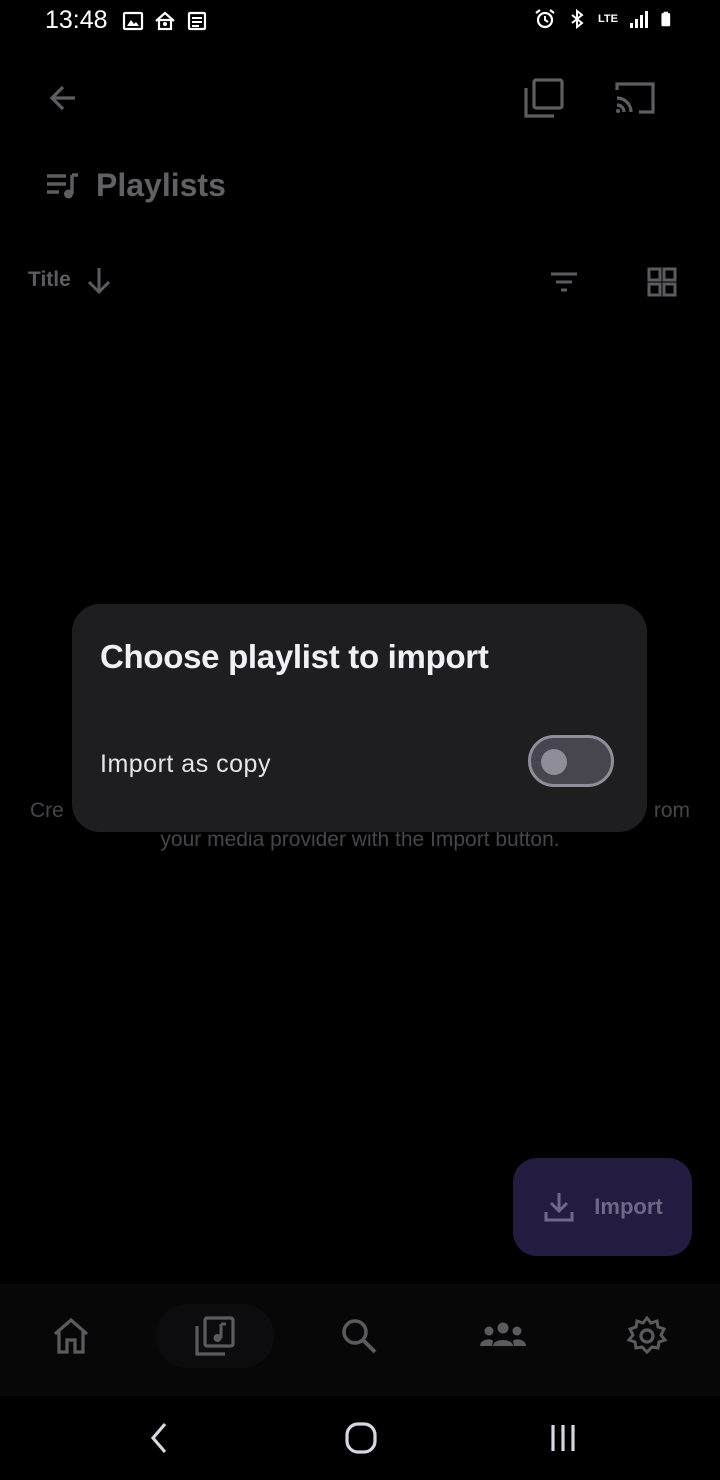 The width and height of the screenshot is (720, 1480). I want to click on chevron-left-icon, so click(158, 1438).